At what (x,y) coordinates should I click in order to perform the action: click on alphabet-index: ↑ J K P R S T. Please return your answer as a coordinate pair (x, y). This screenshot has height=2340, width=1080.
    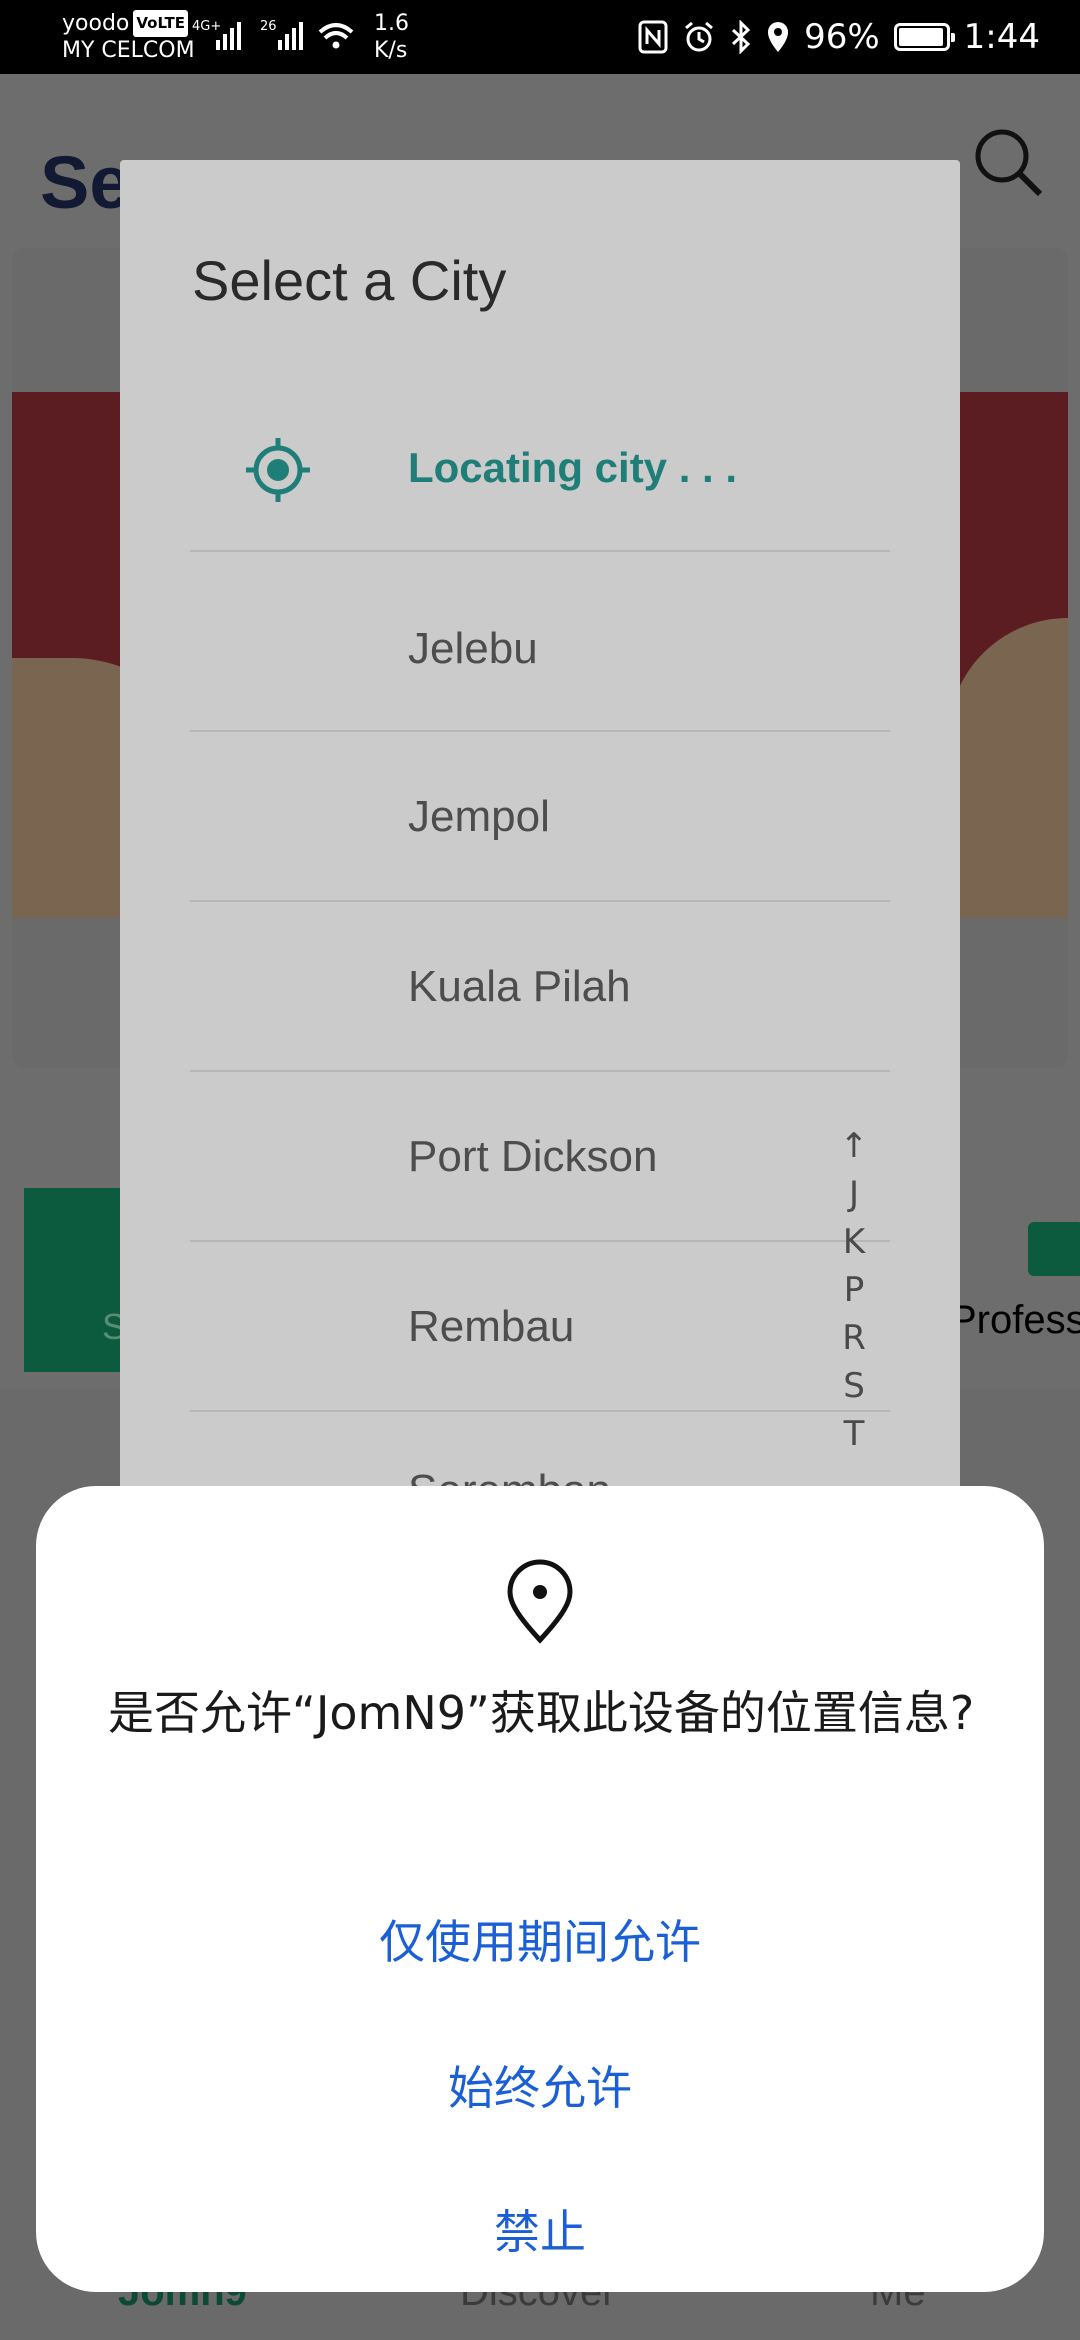
    Looking at the image, I should click on (854, 1290).